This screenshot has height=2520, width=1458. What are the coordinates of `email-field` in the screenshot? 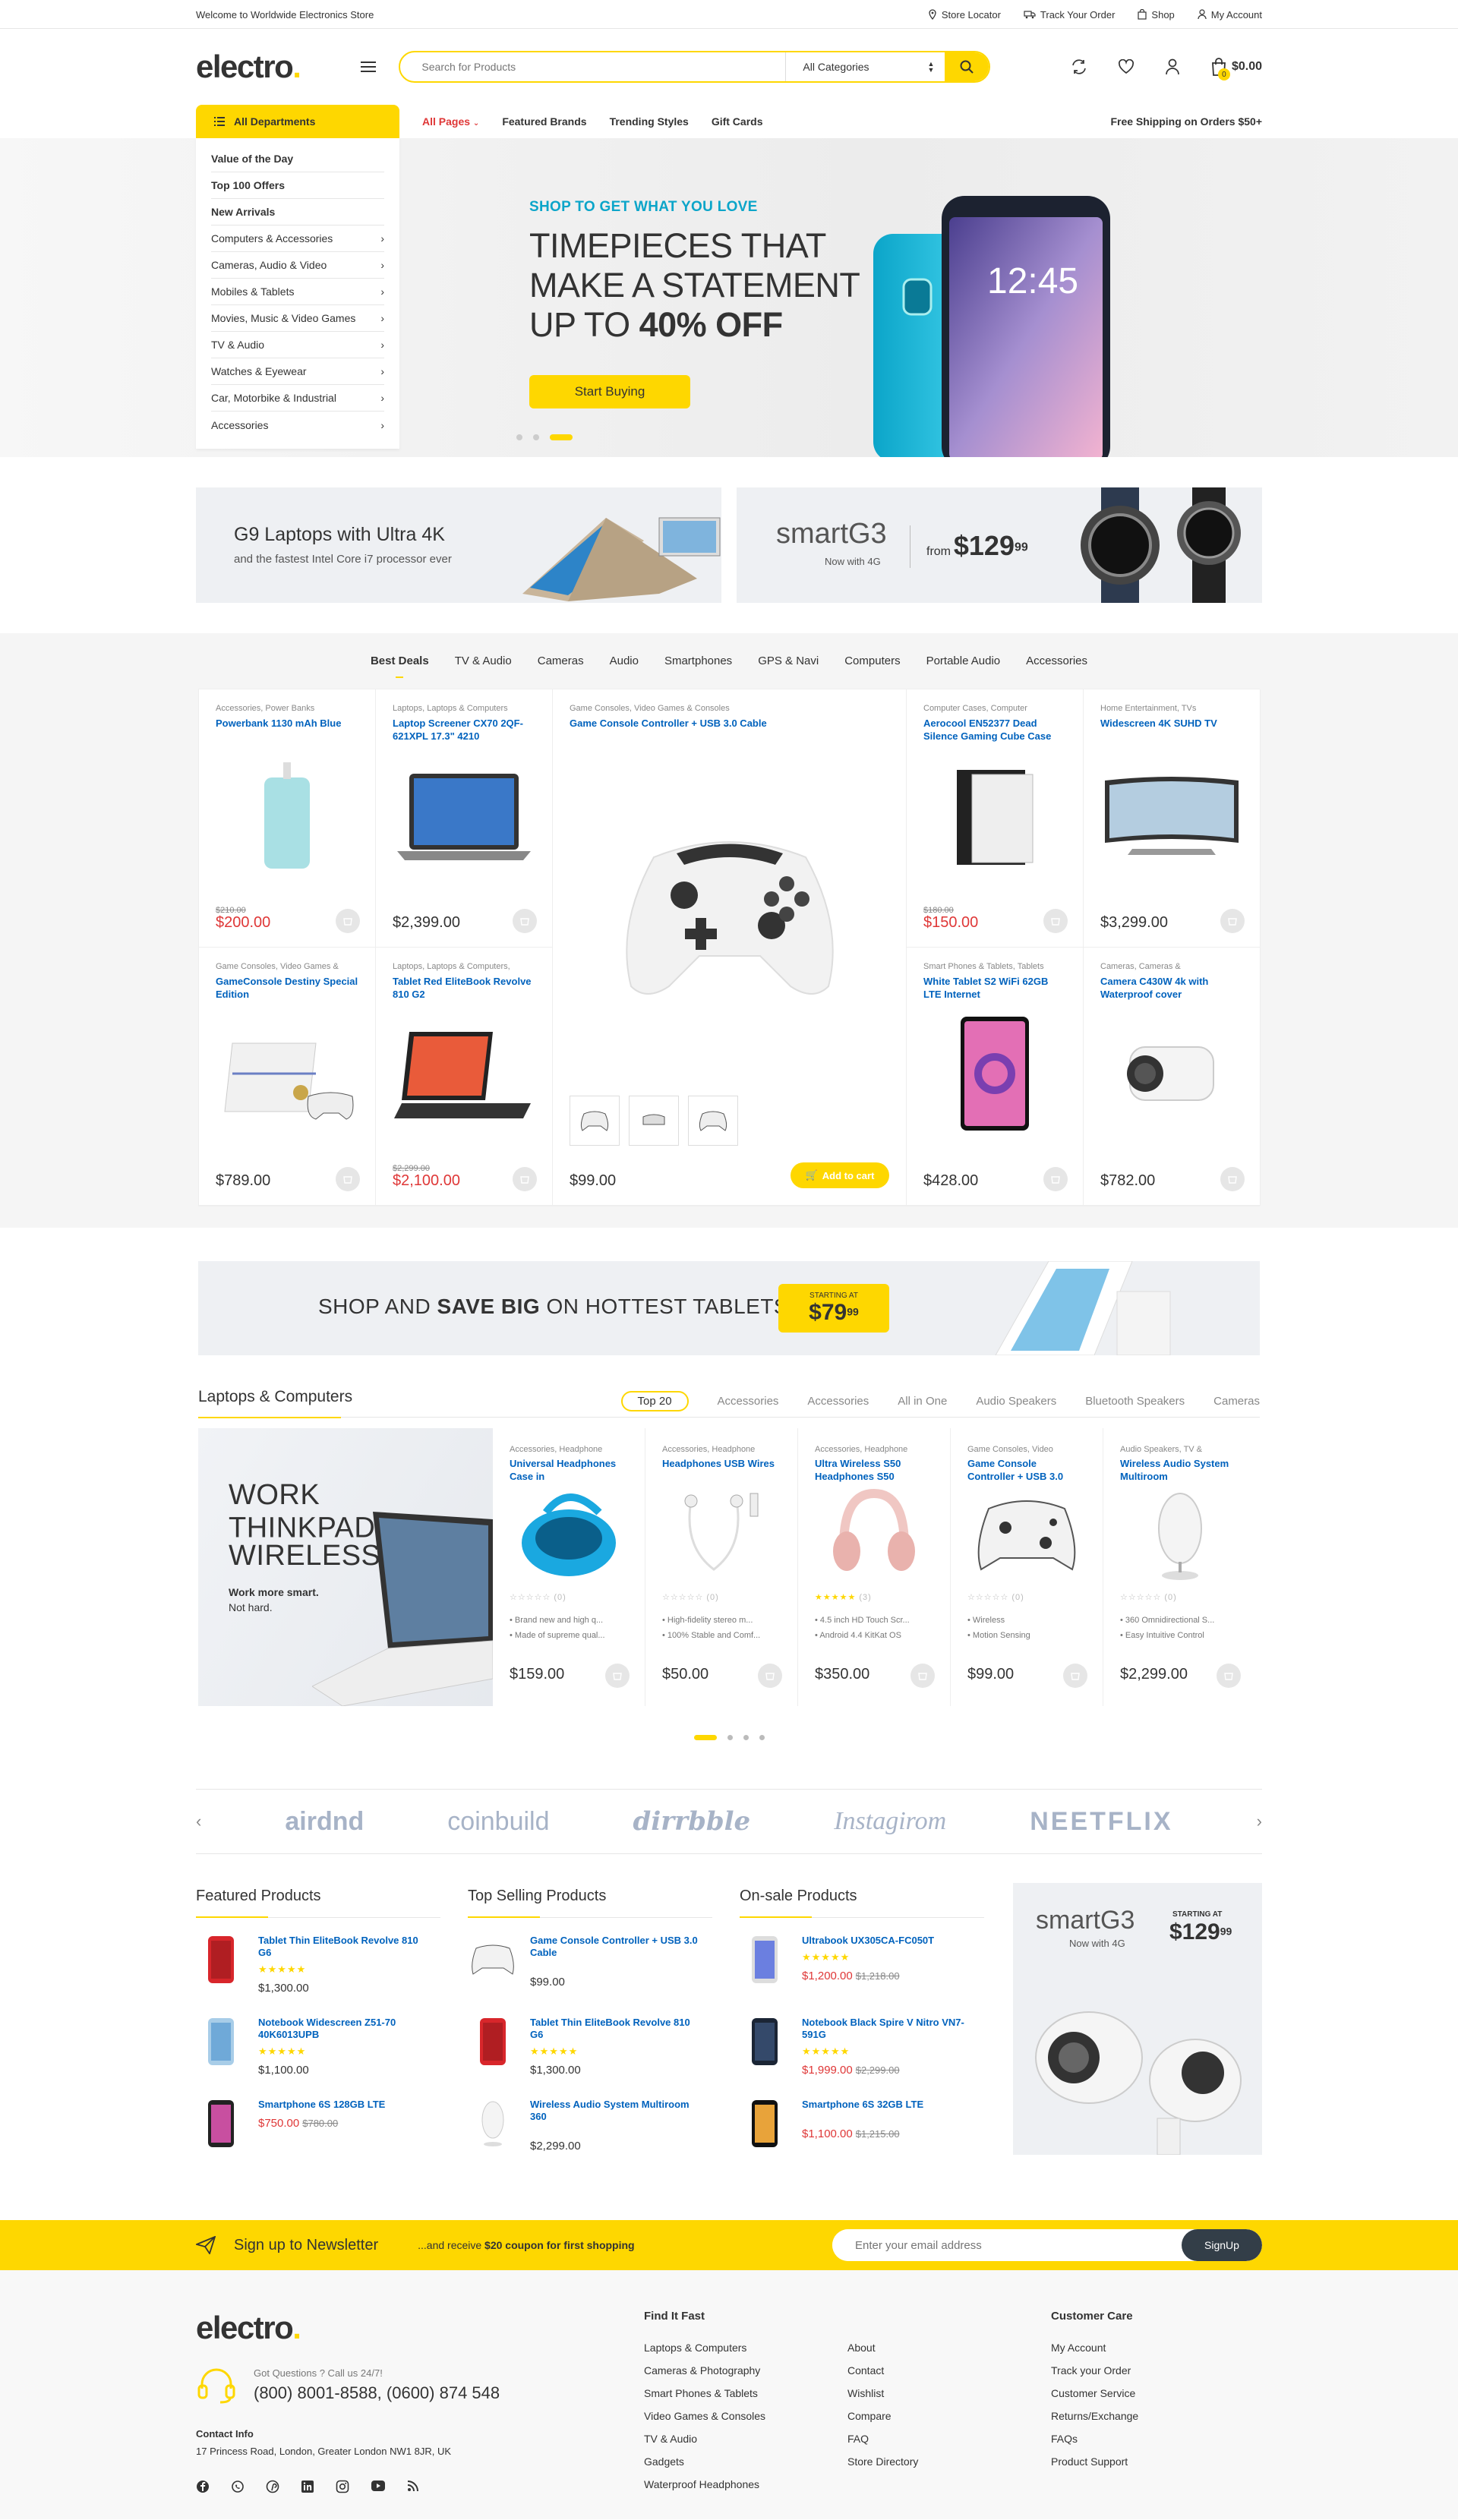 It's located at (1007, 2245).